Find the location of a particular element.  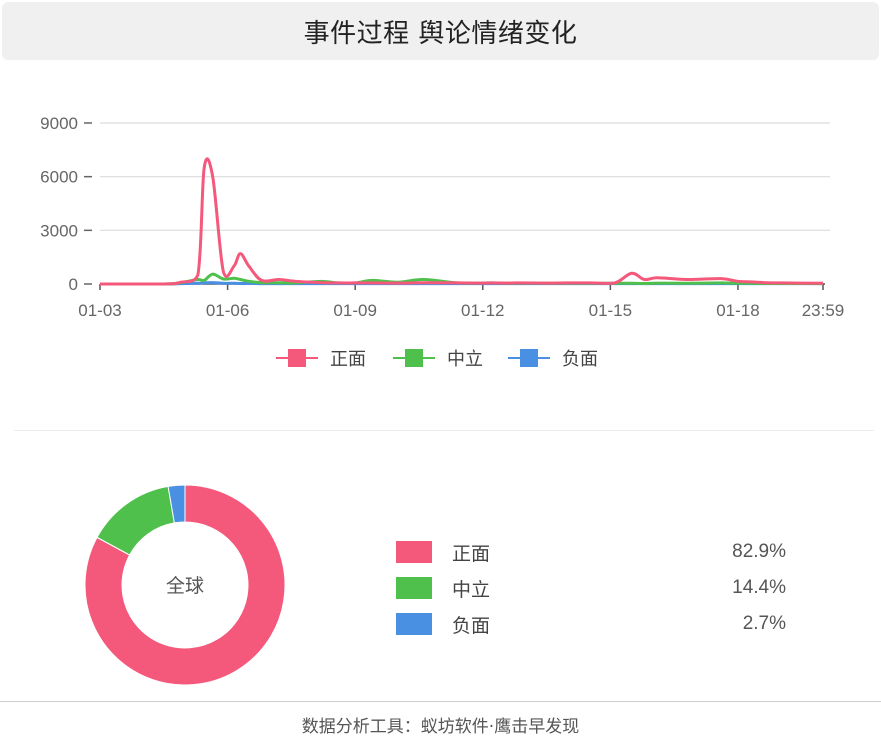

legend-label: 正面 is located at coordinates (348, 359).